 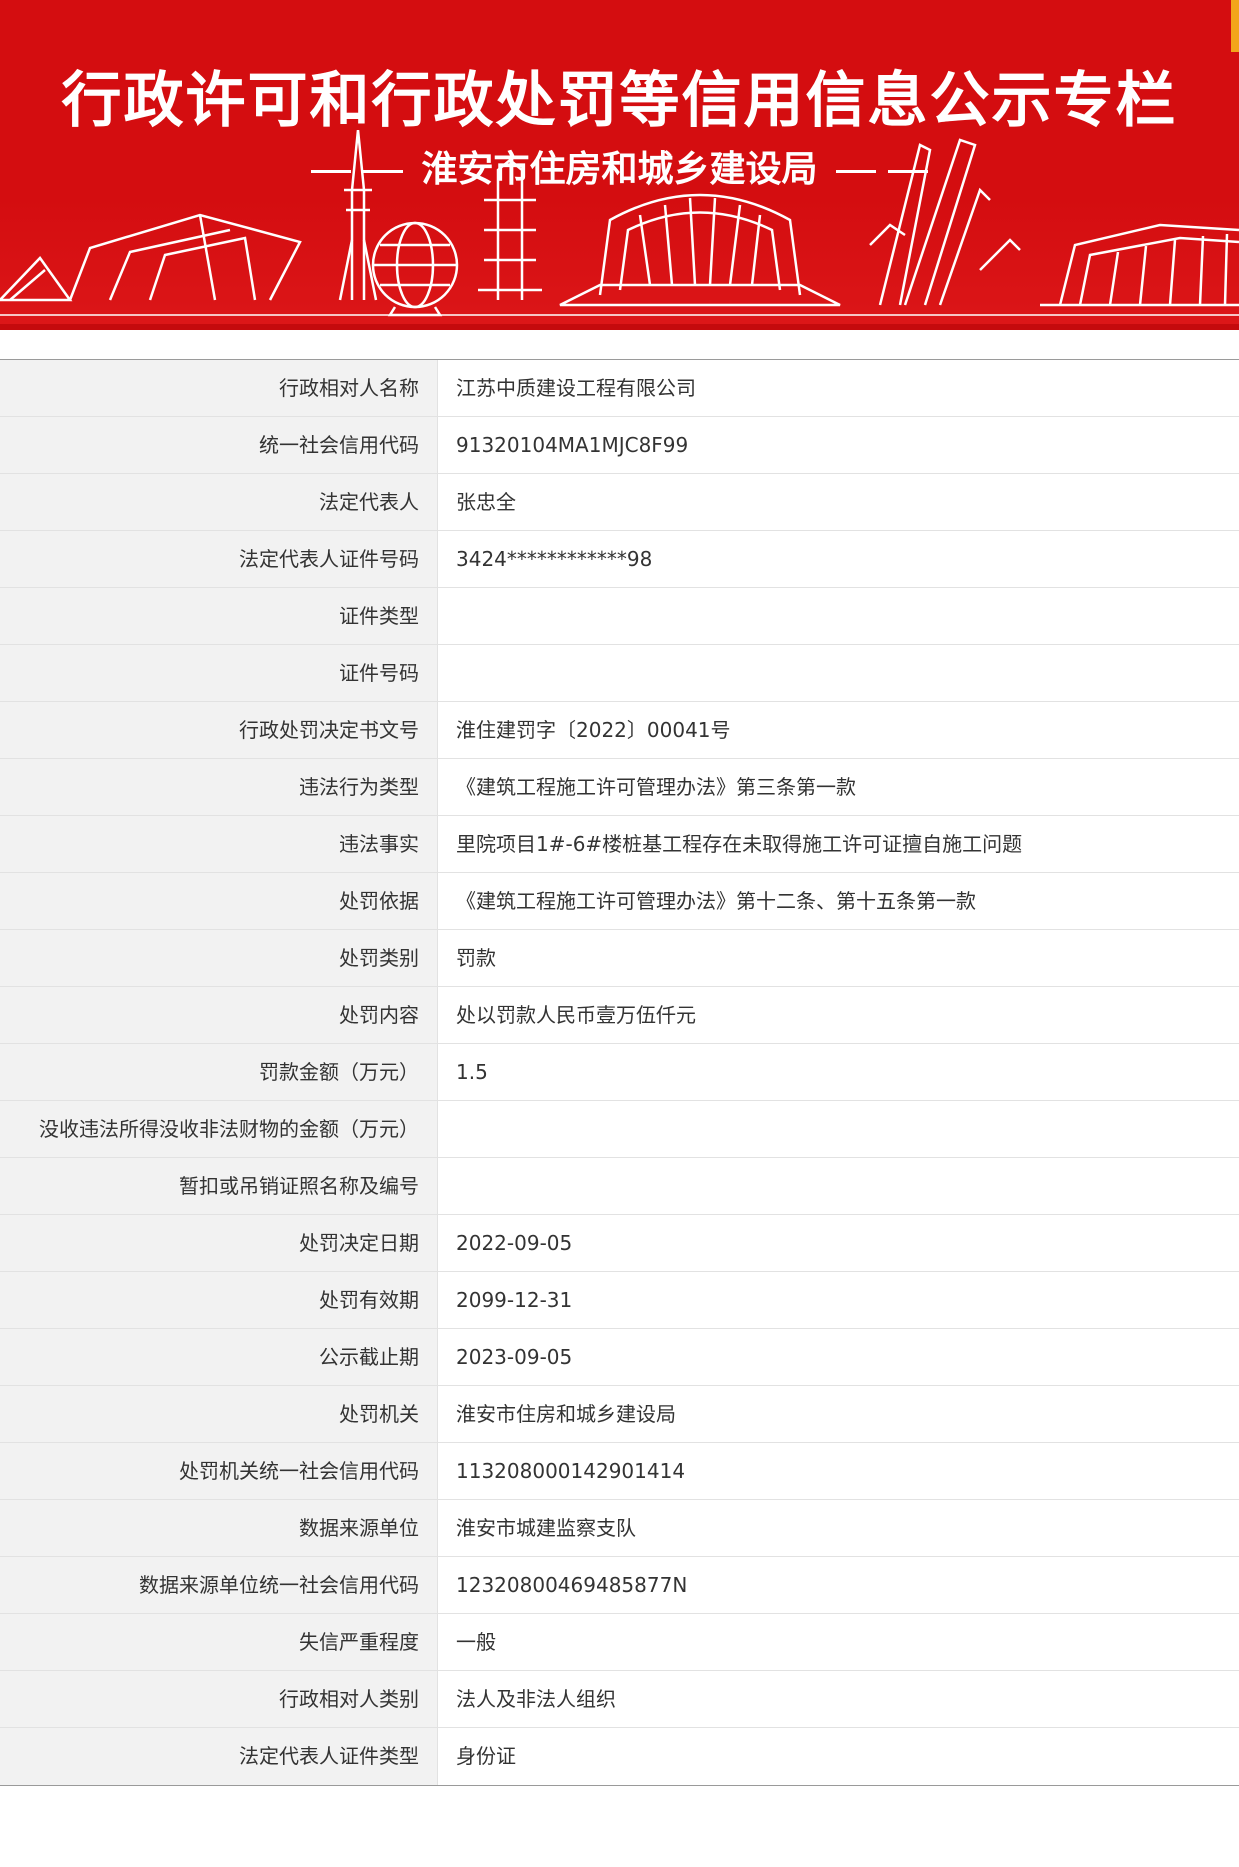 I want to click on row-value: 3424************98, so click(x=554, y=559).